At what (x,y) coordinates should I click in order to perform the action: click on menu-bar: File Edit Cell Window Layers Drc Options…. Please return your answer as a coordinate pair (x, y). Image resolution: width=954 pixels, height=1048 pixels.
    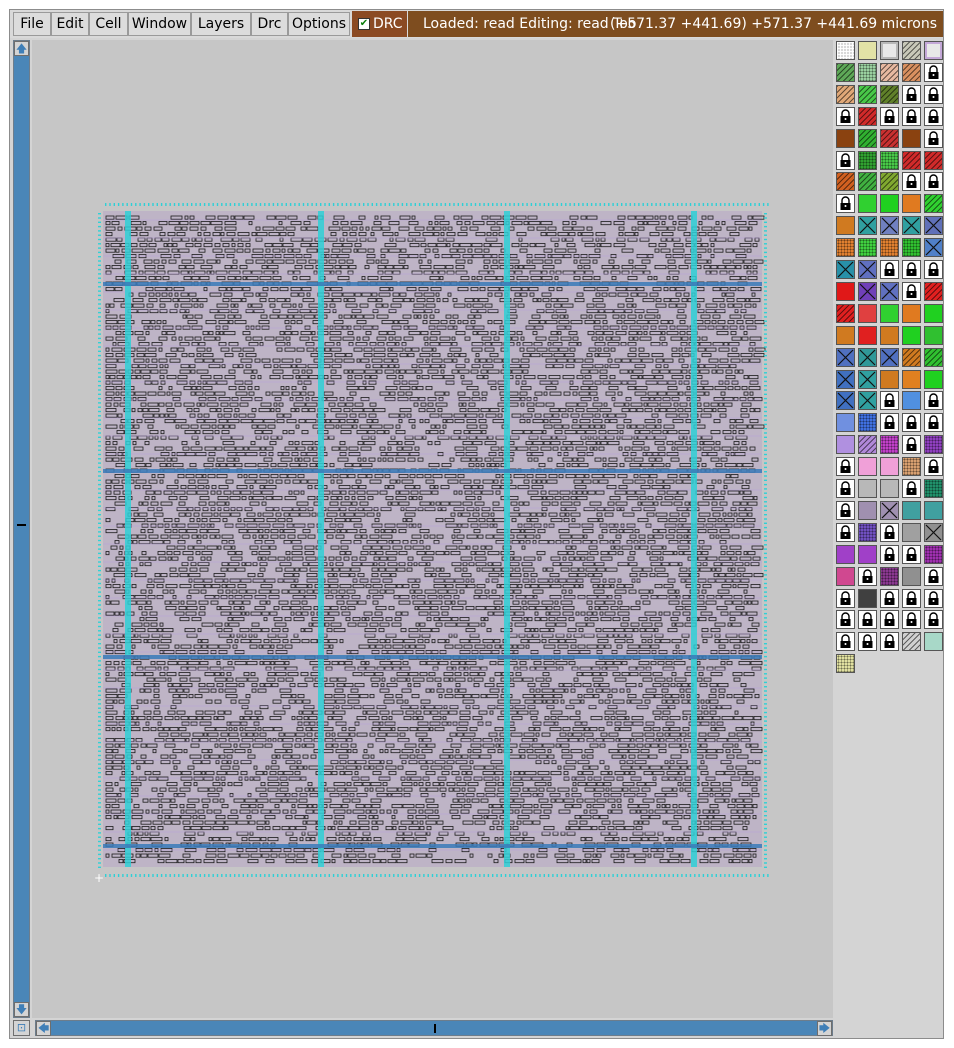
    Looking at the image, I should click on (476, 24).